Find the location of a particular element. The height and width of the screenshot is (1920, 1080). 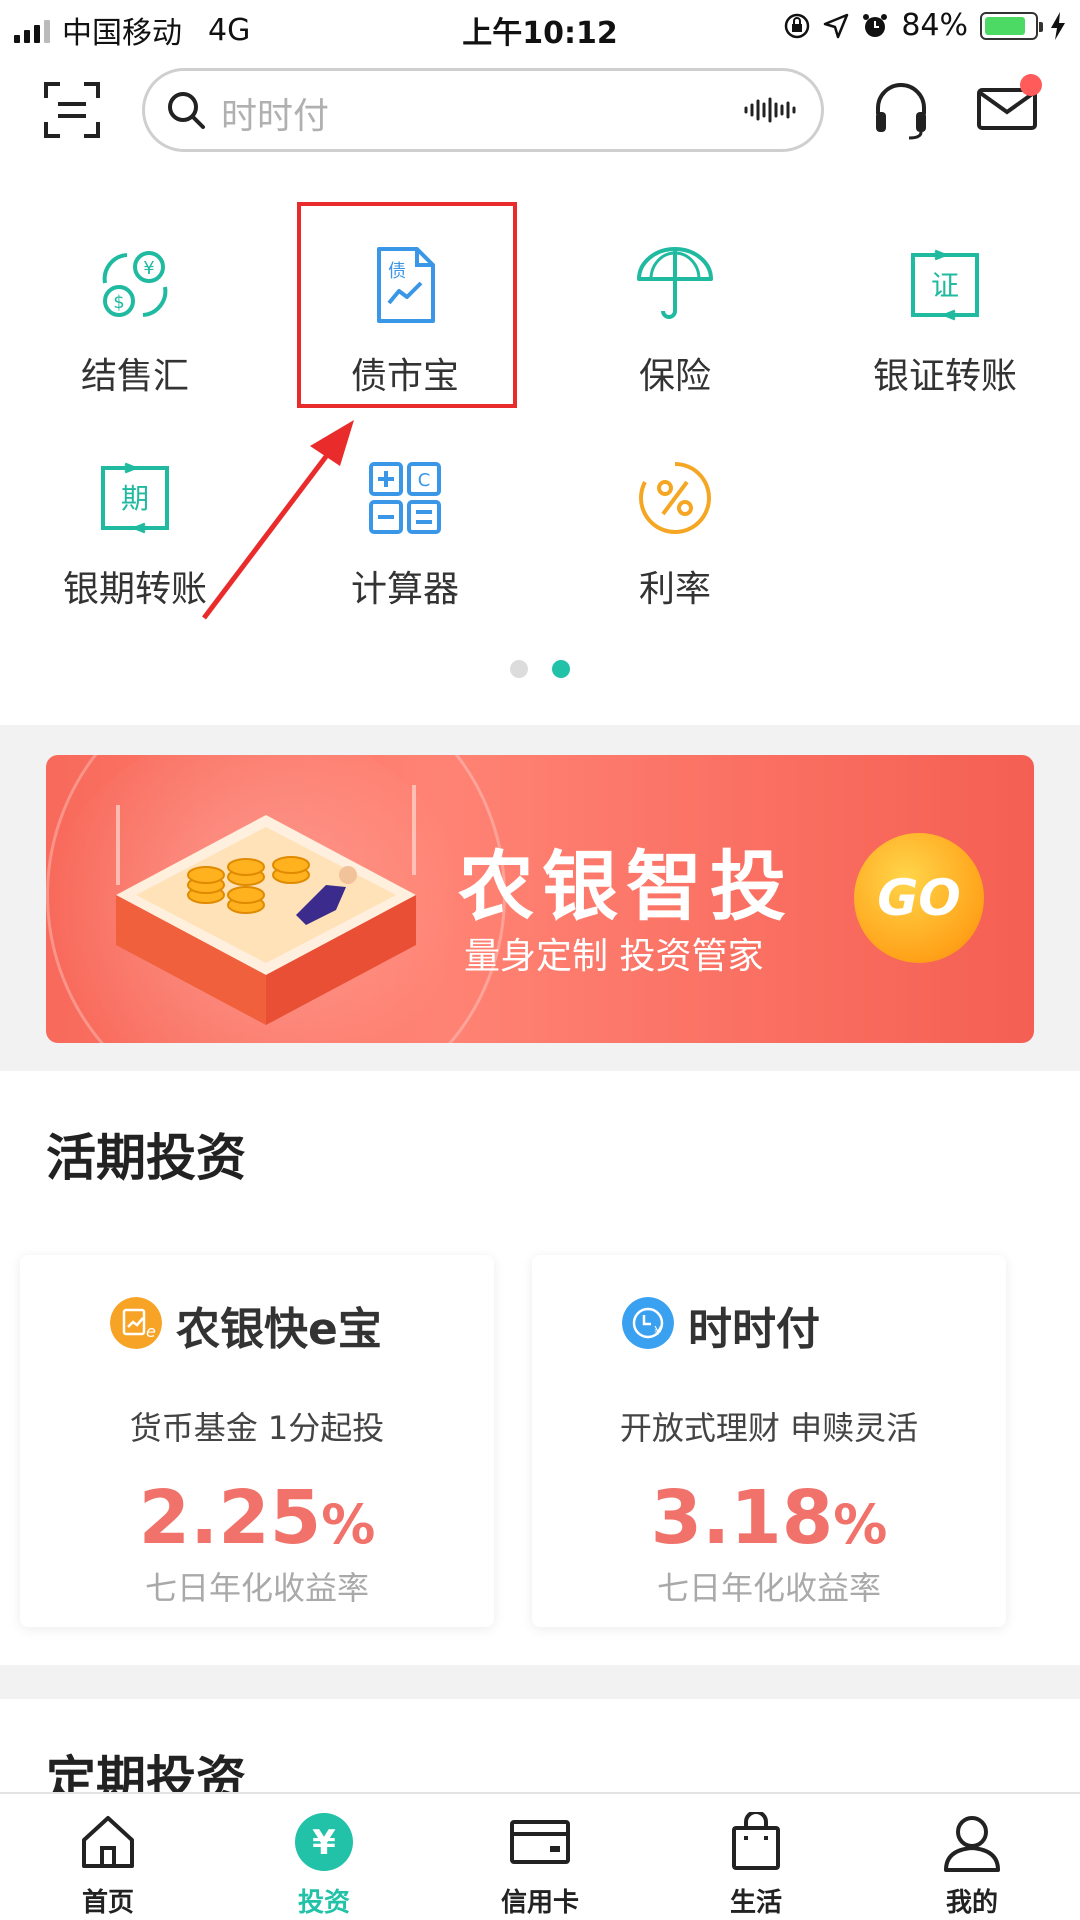

rotation-lock-icon is located at coordinates (797, 25).